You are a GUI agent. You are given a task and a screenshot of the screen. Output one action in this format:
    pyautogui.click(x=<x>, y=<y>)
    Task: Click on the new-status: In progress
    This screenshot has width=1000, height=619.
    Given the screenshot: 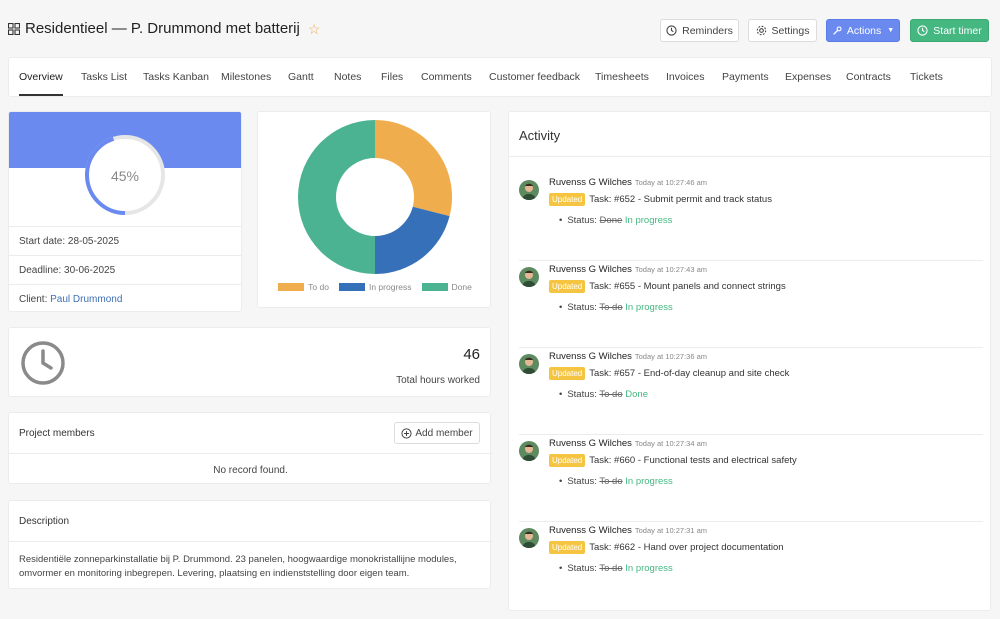 What is the action you would take?
    pyautogui.click(x=649, y=568)
    